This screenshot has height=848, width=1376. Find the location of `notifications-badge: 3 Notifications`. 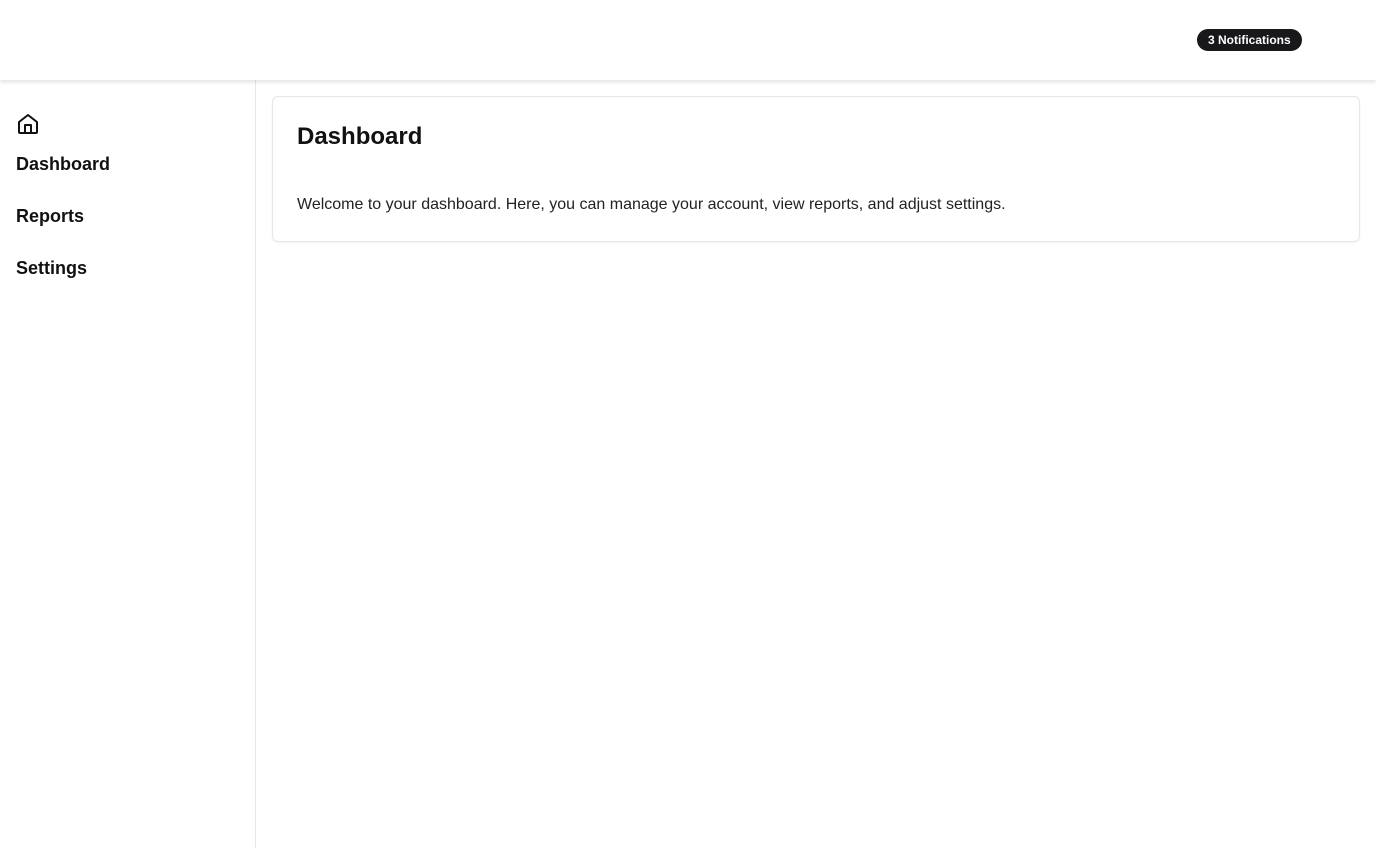

notifications-badge: 3 Notifications is located at coordinates (1249, 40).